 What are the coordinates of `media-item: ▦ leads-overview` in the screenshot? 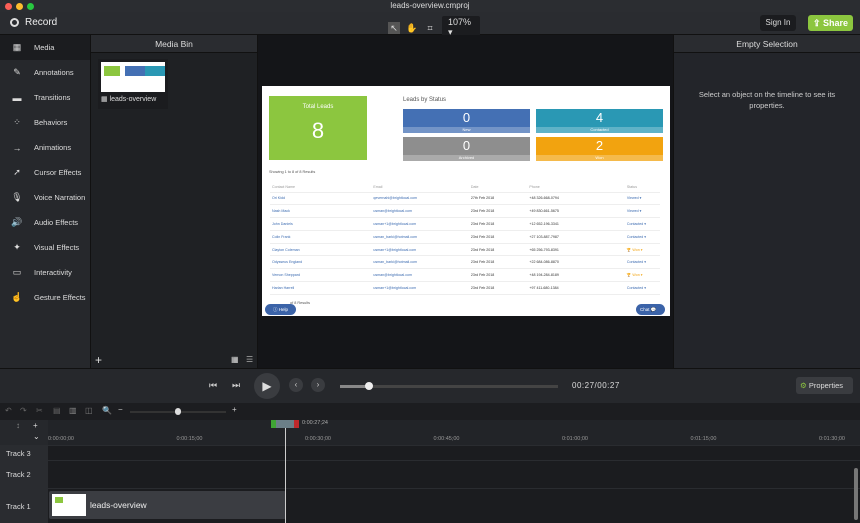 It's located at (133, 84).